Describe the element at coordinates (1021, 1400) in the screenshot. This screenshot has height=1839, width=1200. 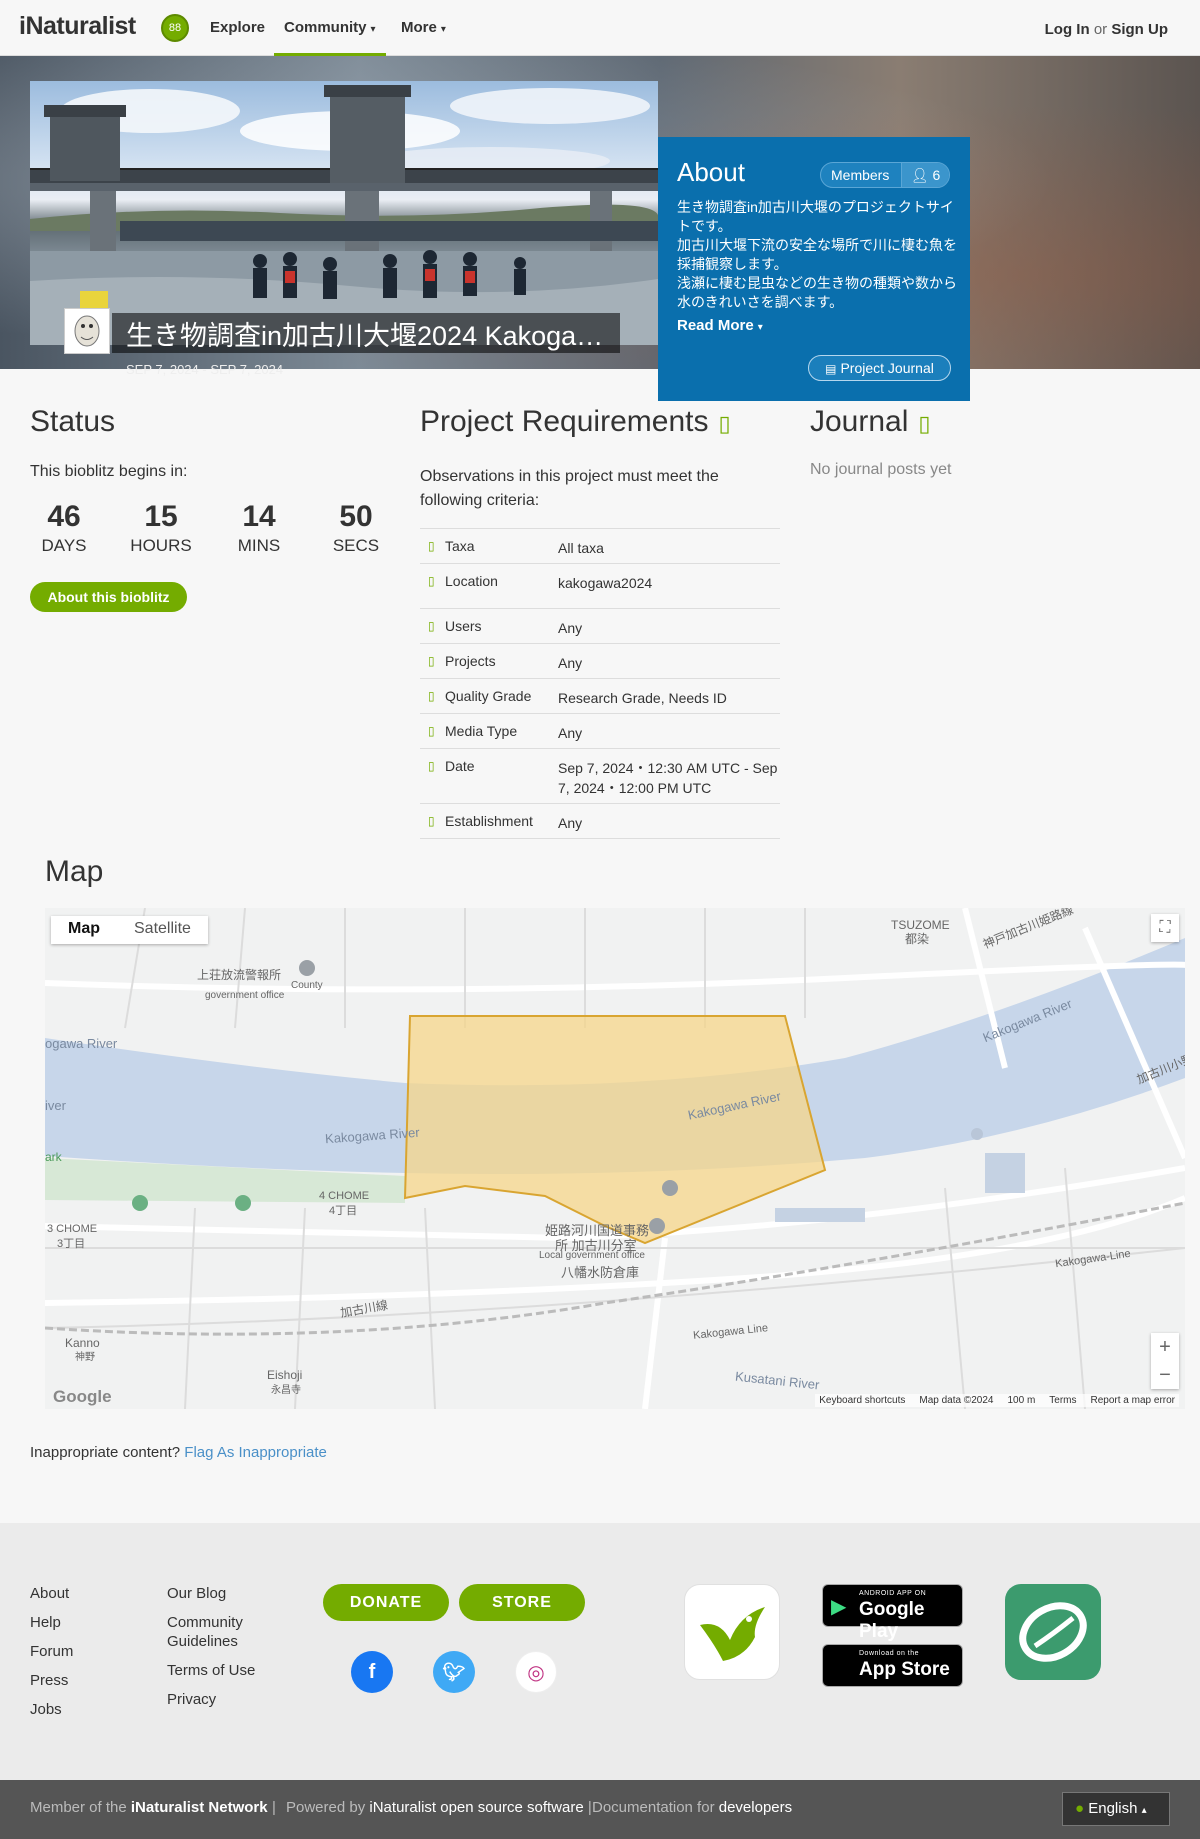
I see `map-scale: 100 m` at that location.